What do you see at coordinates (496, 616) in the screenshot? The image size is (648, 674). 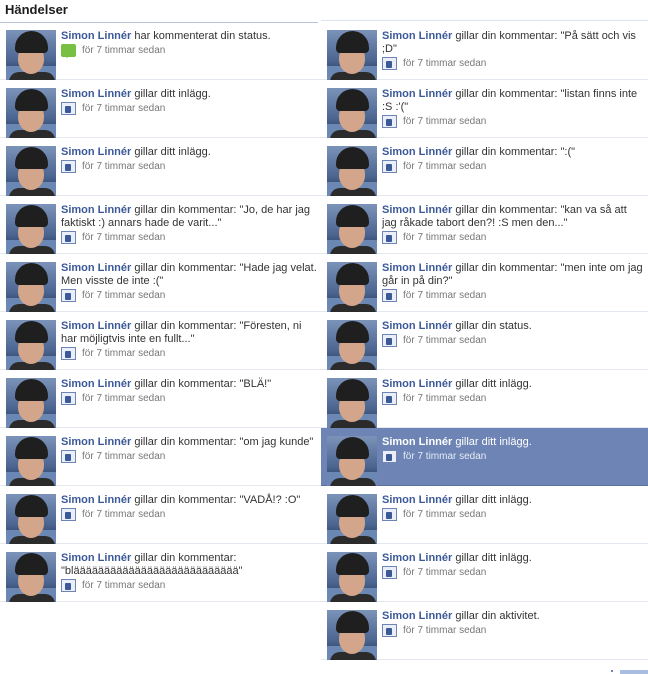 I see `notification-action: gillar din aktivitet.` at bounding box center [496, 616].